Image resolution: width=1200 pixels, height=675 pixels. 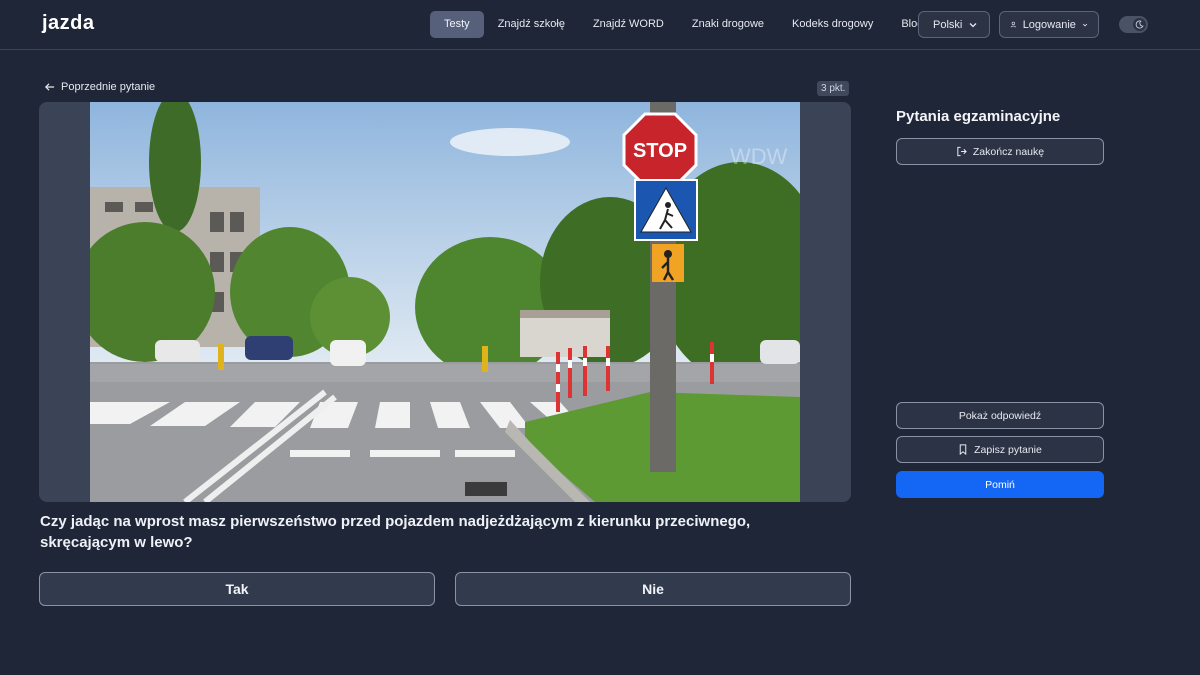 What do you see at coordinates (728, 24) in the screenshot?
I see `nav-item-znaki-drogowe: Znaki drogowe` at bounding box center [728, 24].